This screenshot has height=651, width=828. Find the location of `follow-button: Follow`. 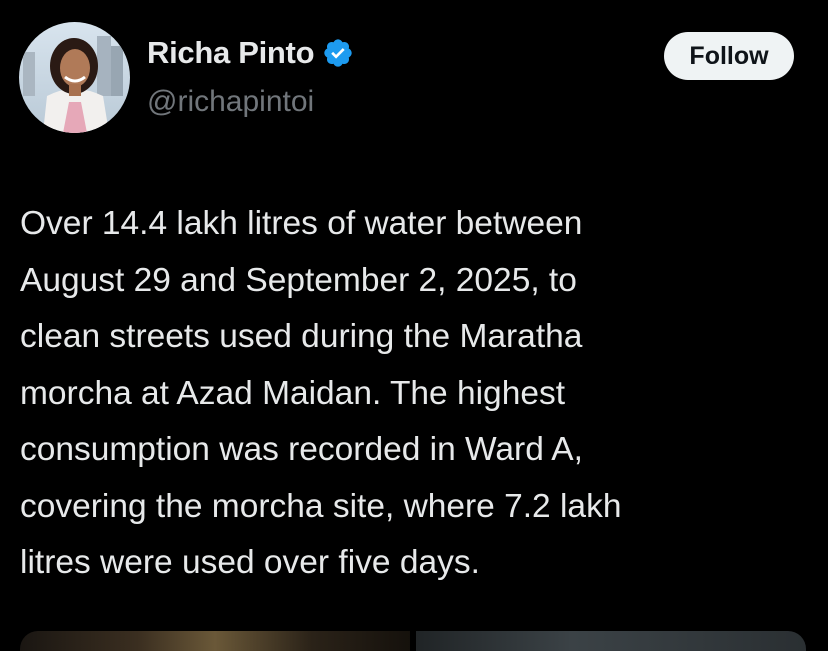

follow-button: Follow is located at coordinates (729, 56).